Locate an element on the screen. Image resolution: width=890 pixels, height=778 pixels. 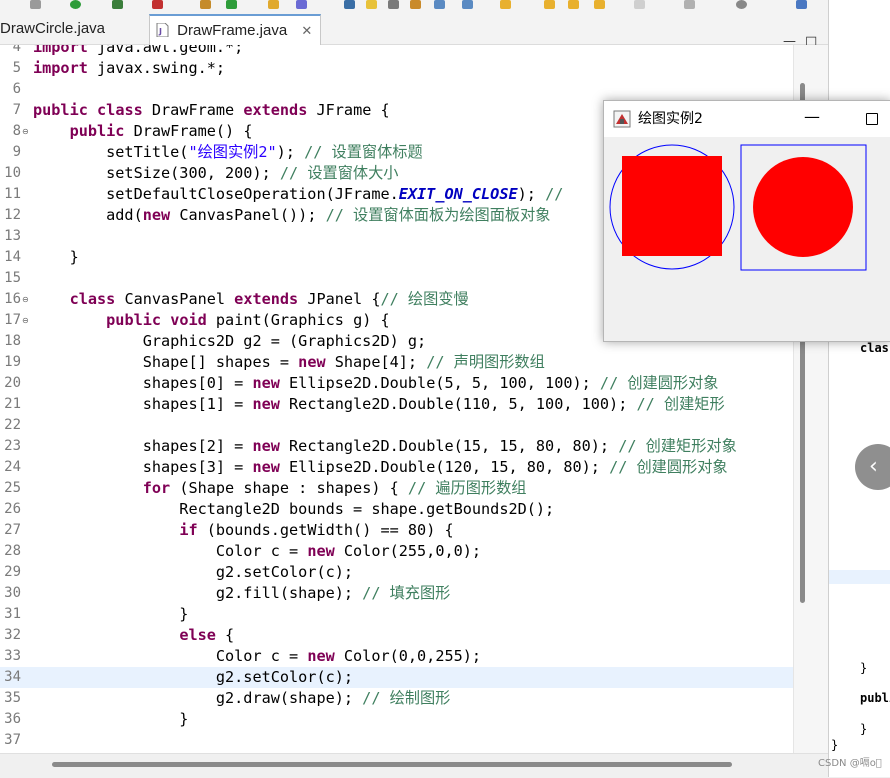
code-line: 22 is located at coordinates (396, 425).